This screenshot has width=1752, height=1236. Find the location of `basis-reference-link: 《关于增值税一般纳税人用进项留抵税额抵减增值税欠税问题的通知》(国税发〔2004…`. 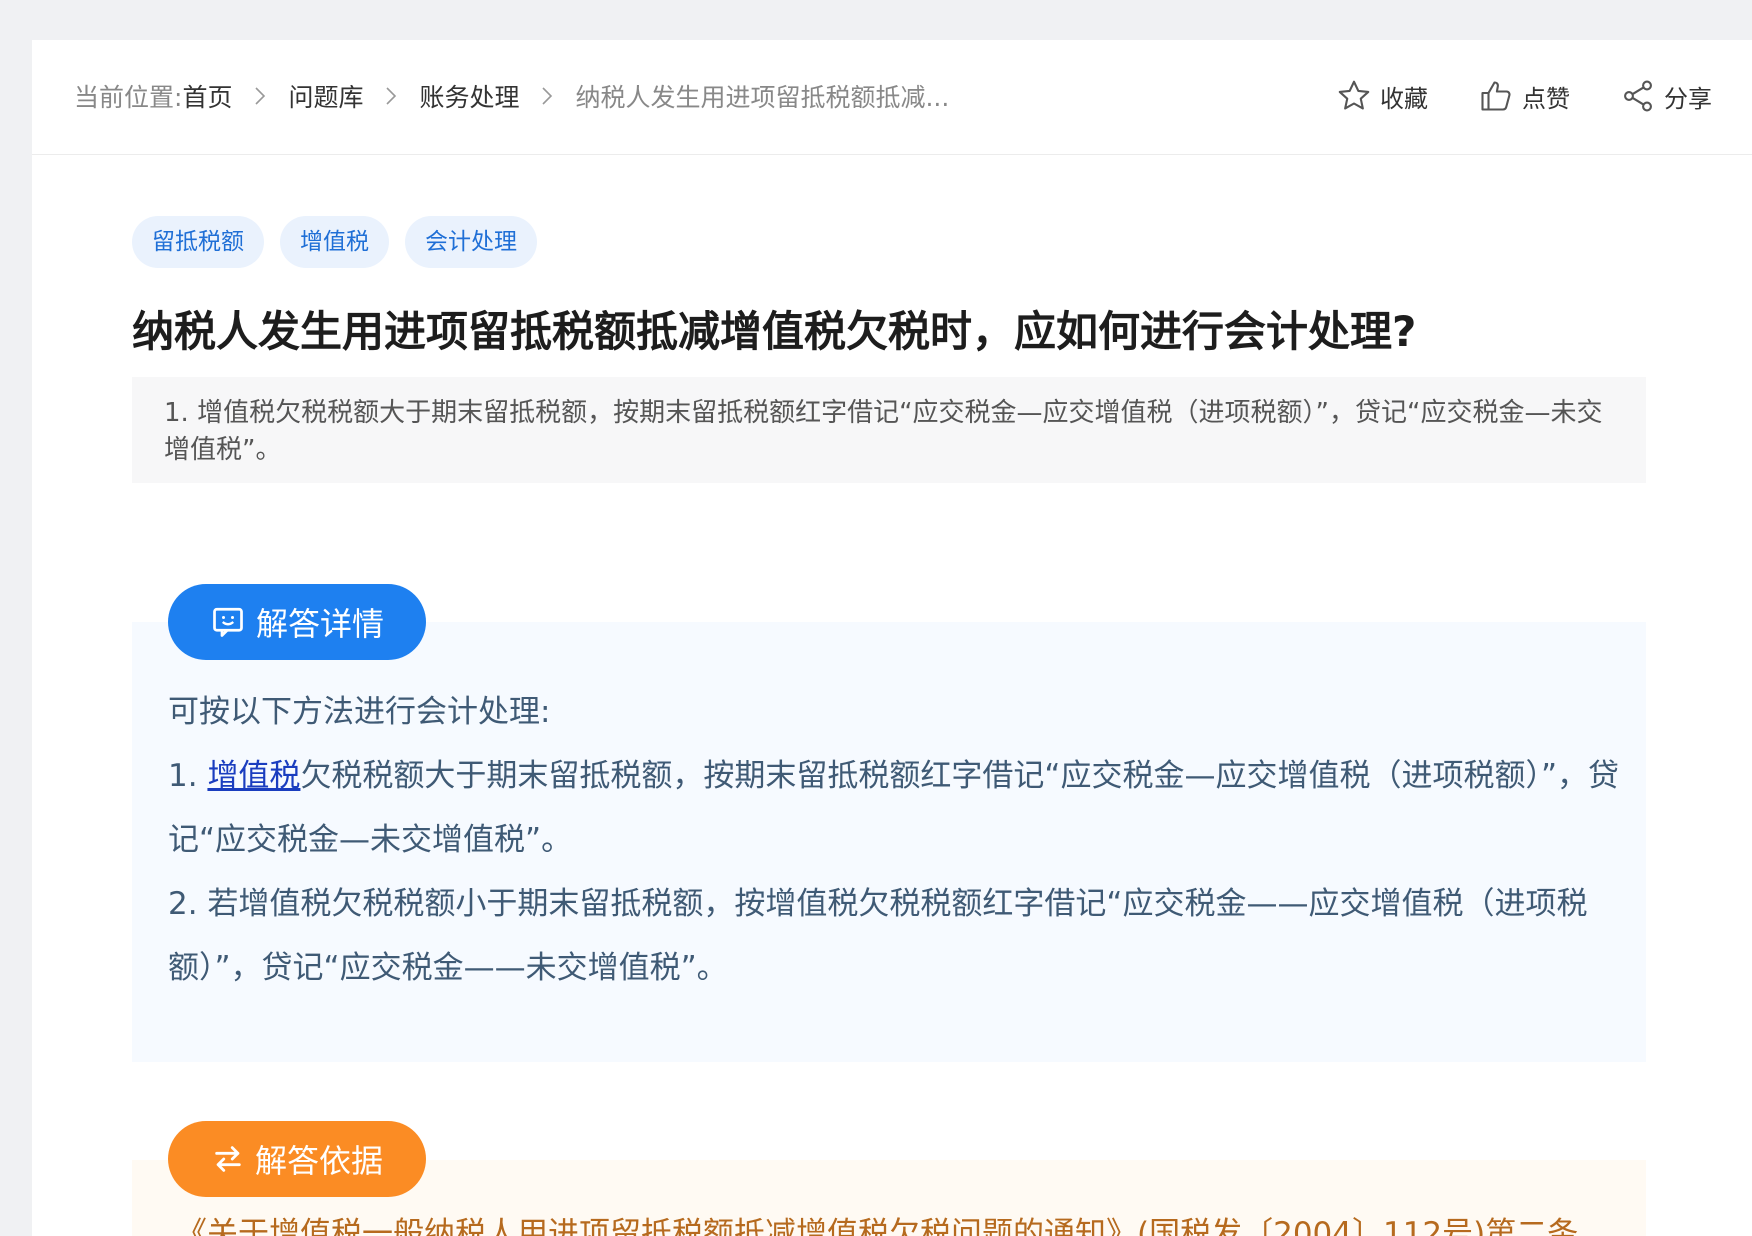

basis-reference-link: 《关于增值税一般纳税人用进项留抵税额抵减增值税欠税问题的通知》(国税发〔2004… is located at coordinates (916, 1224).